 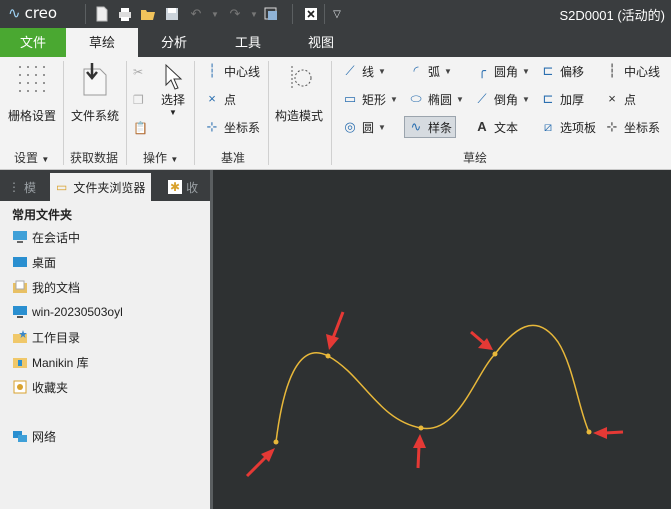 I want to click on arc-button: ◜ 弧 ▼, so click(x=430, y=71).